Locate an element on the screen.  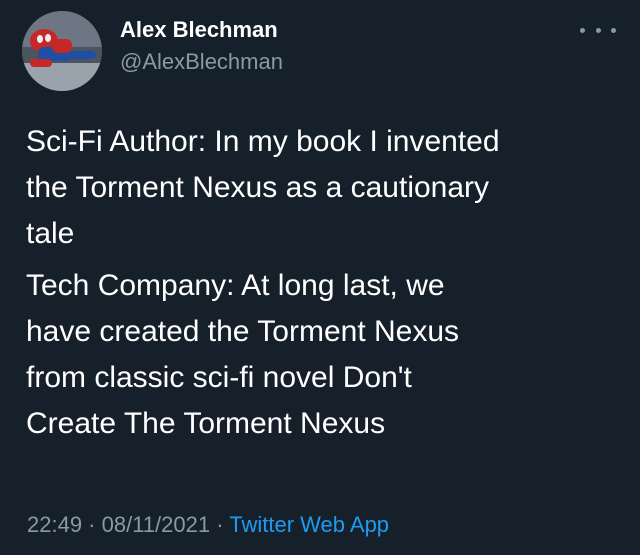
tweet-metadata: 22:49 · 08/11/2021 · Twitter Web App is located at coordinates (208, 525).